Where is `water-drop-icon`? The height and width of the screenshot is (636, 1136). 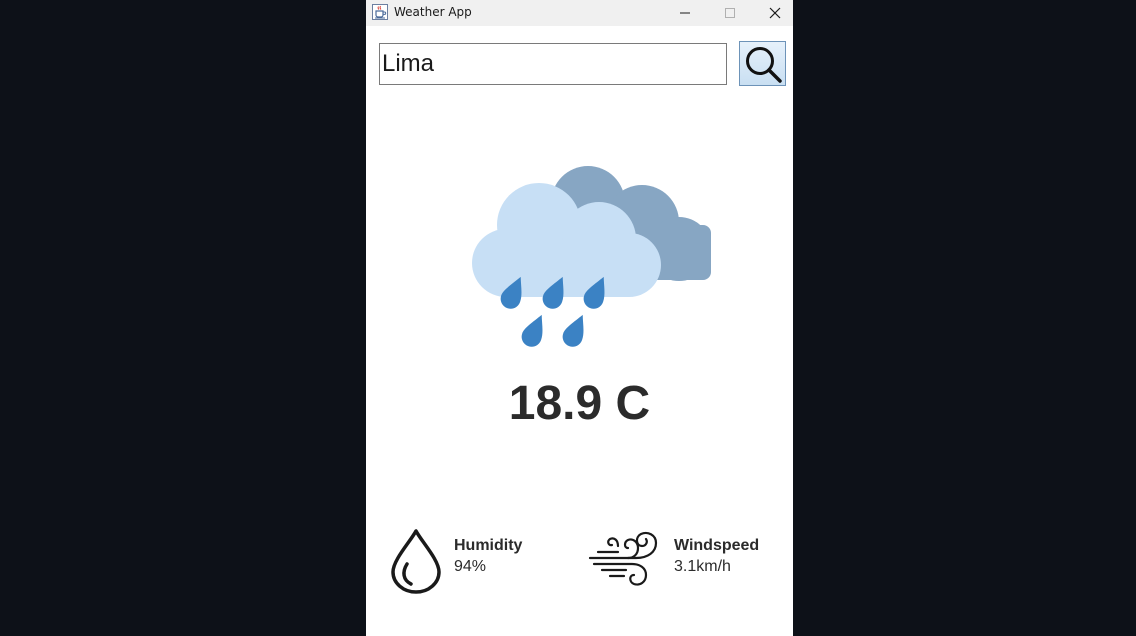 water-drop-icon is located at coordinates (416, 561).